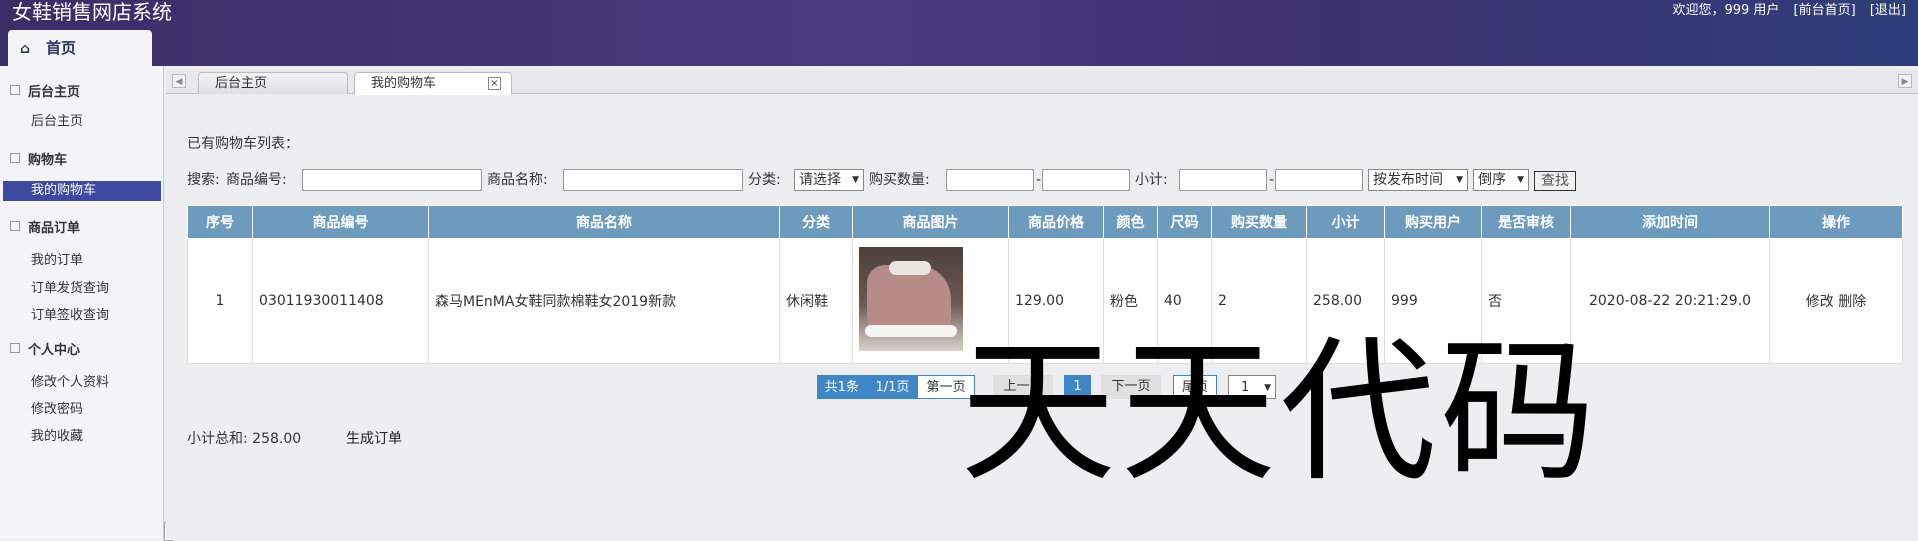 The width and height of the screenshot is (1918, 541). What do you see at coordinates (604, 301) in the screenshot?
I see `cell-name: 森马MEnMA女鞋同款棉鞋女2019新款` at bounding box center [604, 301].